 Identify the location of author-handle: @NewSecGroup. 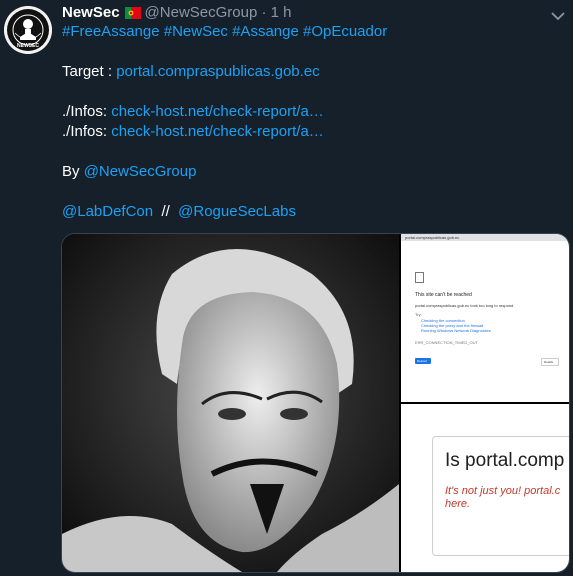
(201, 12).